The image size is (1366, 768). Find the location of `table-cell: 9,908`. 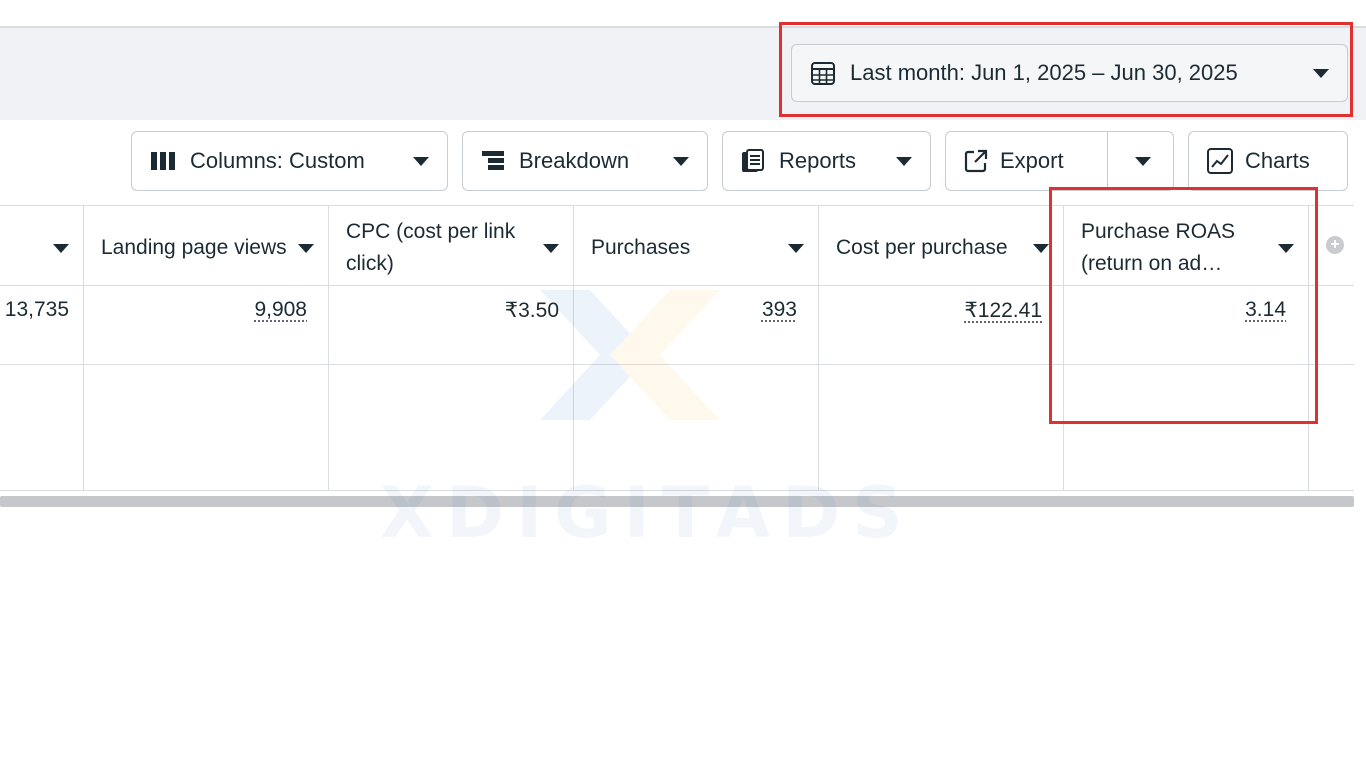

table-cell: 9,908 is located at coordinates (280, 310).